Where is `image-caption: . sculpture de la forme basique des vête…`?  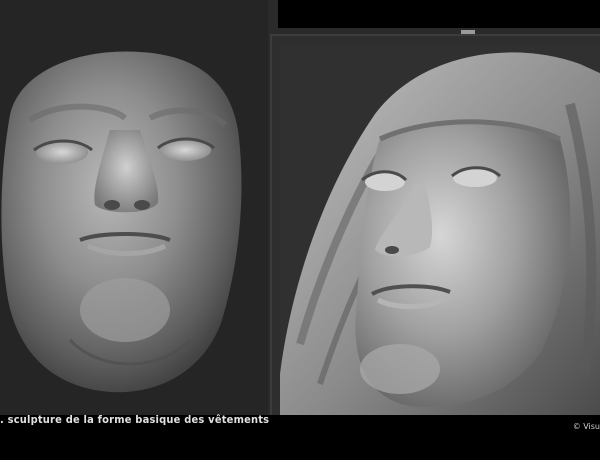
image-caption: . sculpture de la forme basique des vête… is located at coordinates (135, 419).